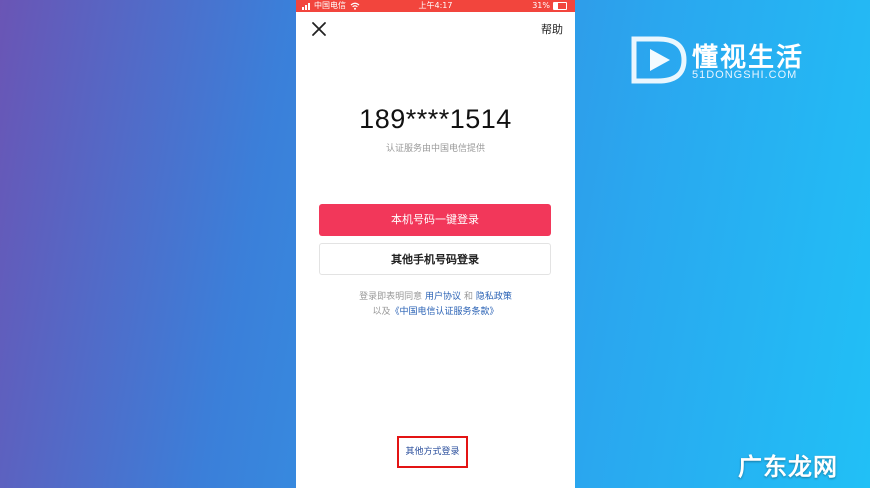  I want to click on other-login-methods-button: 其他方式登录, so click(432, 452).